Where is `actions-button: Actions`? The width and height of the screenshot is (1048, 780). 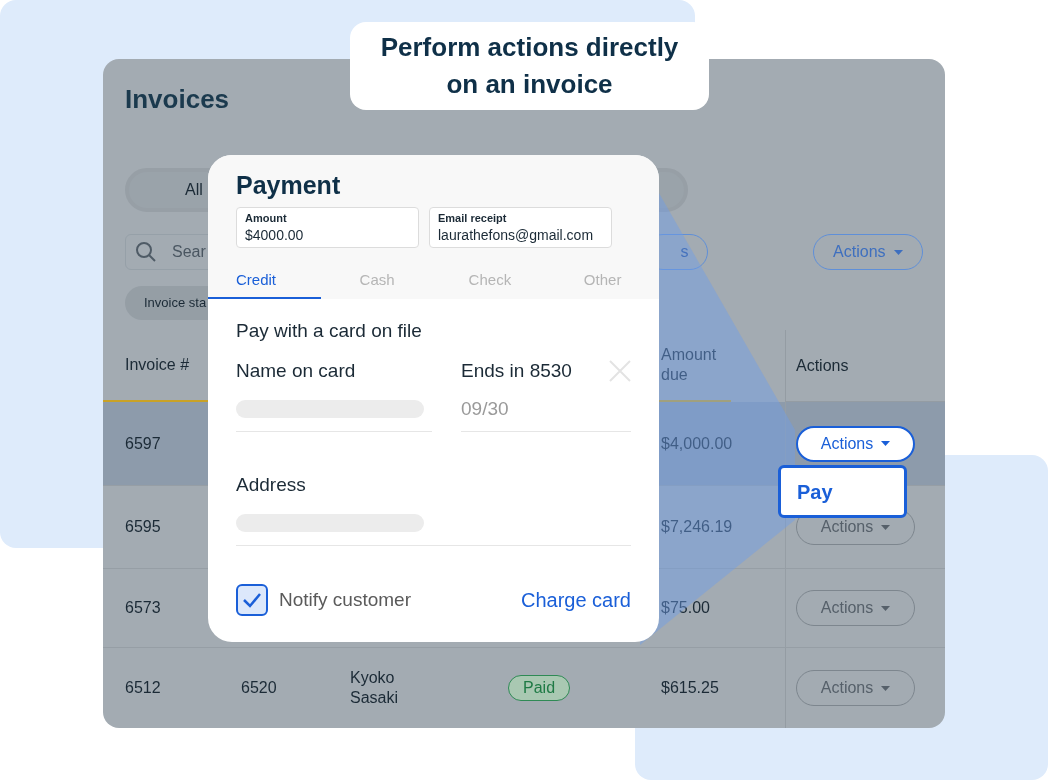 actions-button: Actions is located at coordinates (855, 443).